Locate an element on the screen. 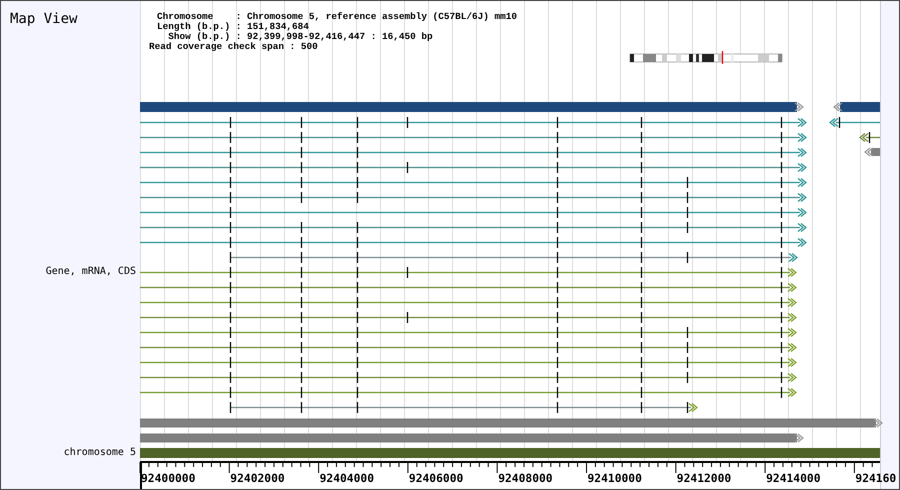  axis-label: 92414000 is located at coordinates (793, 478).